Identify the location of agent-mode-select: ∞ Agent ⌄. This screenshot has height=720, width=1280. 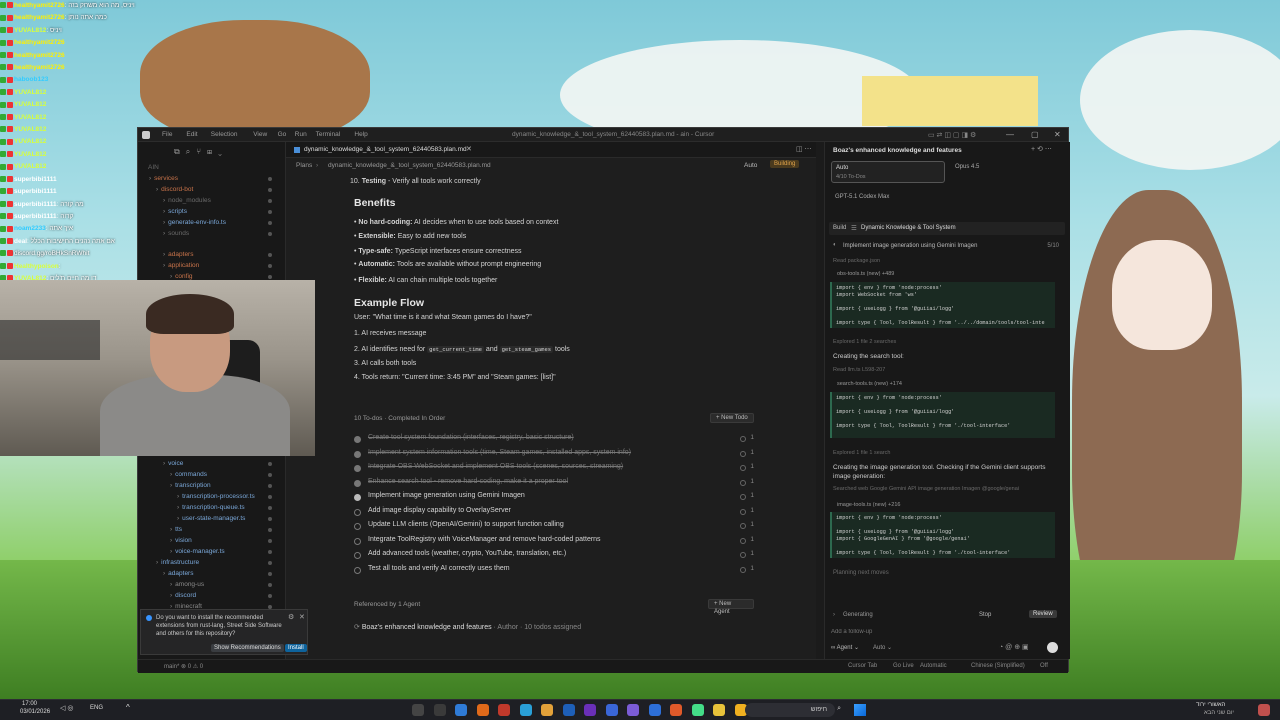
(845, 647).